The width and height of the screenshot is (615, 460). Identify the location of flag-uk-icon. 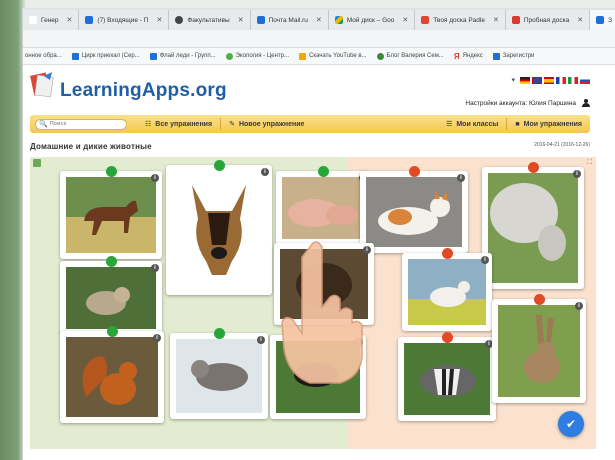
(537, 80).